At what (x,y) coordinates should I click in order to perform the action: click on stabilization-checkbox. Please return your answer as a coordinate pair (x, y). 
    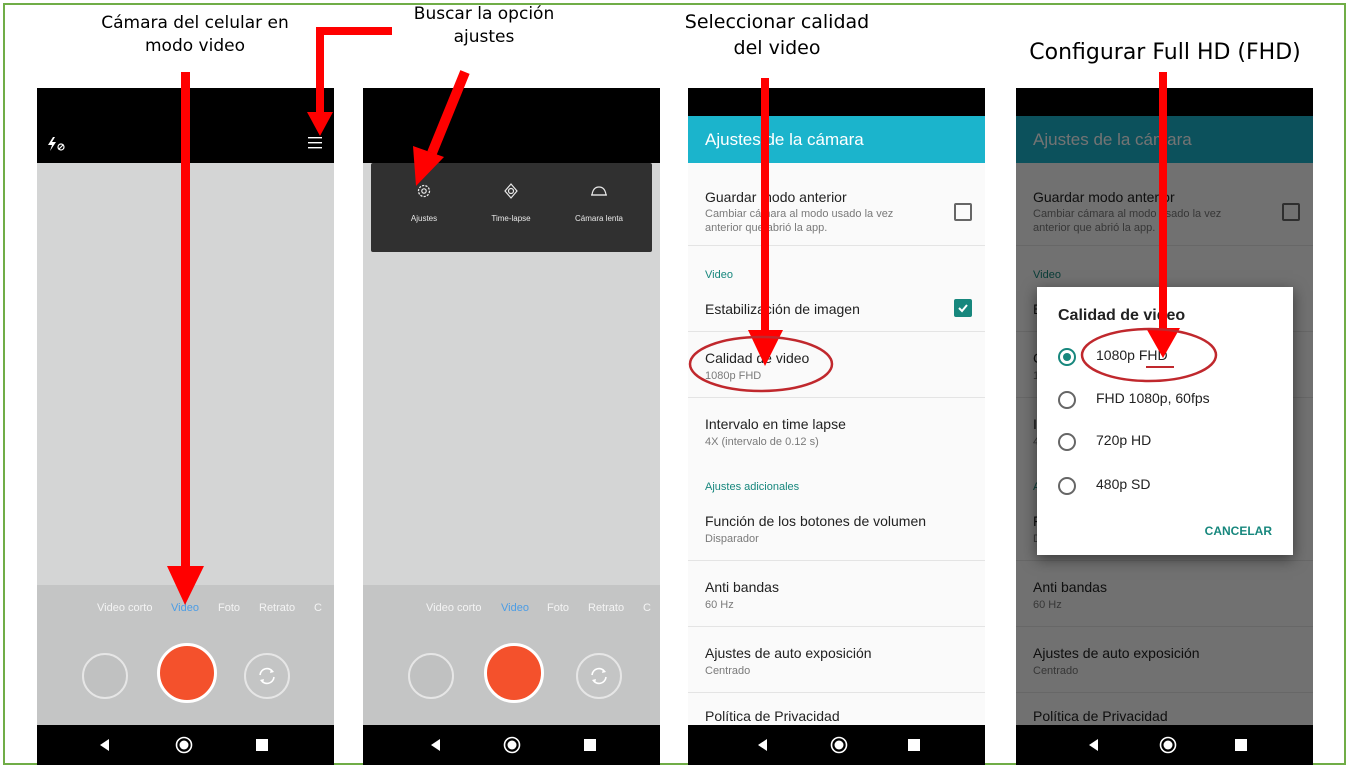
    Looking at the image, I should click on (963, 308).